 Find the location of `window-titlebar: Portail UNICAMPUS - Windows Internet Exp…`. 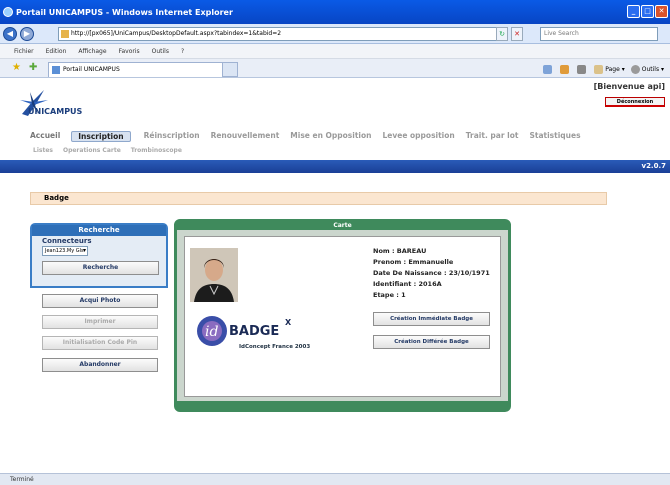

window-titlebar: Portail UNICAMPUS - Windows Internet Exp… is located at coordinates (335, 12).